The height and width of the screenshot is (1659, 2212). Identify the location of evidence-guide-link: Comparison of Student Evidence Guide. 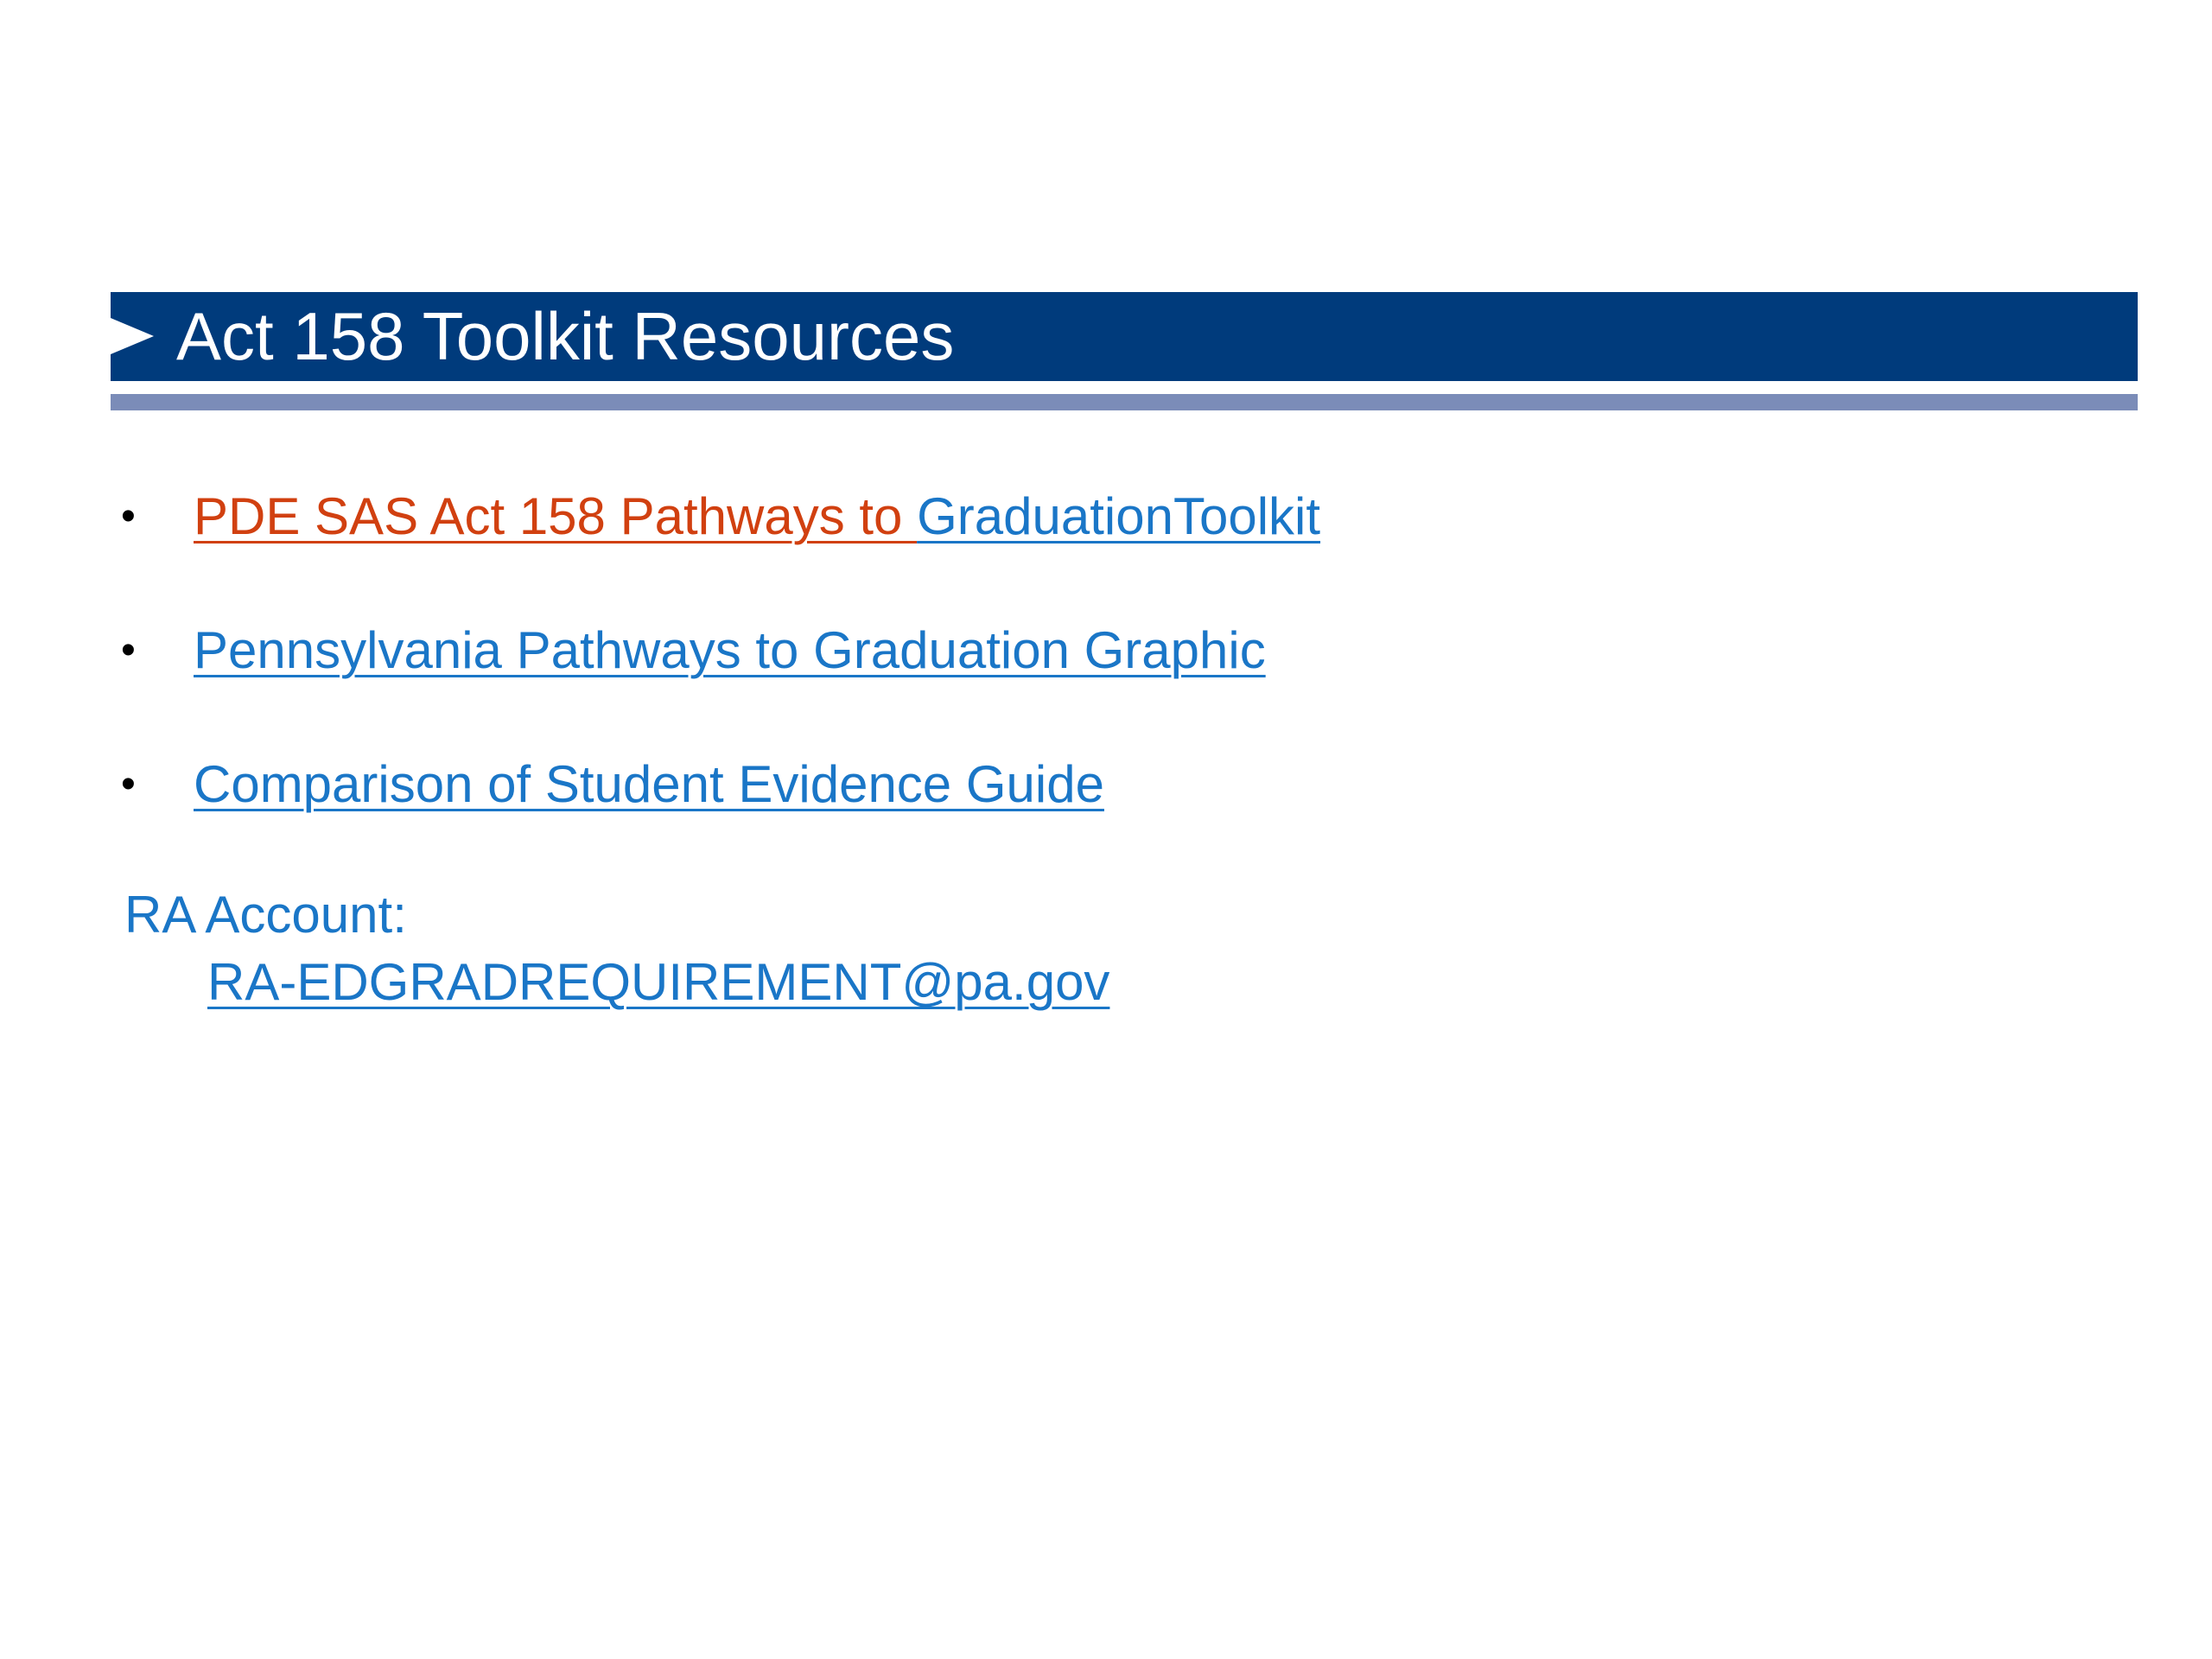
(649, 784).